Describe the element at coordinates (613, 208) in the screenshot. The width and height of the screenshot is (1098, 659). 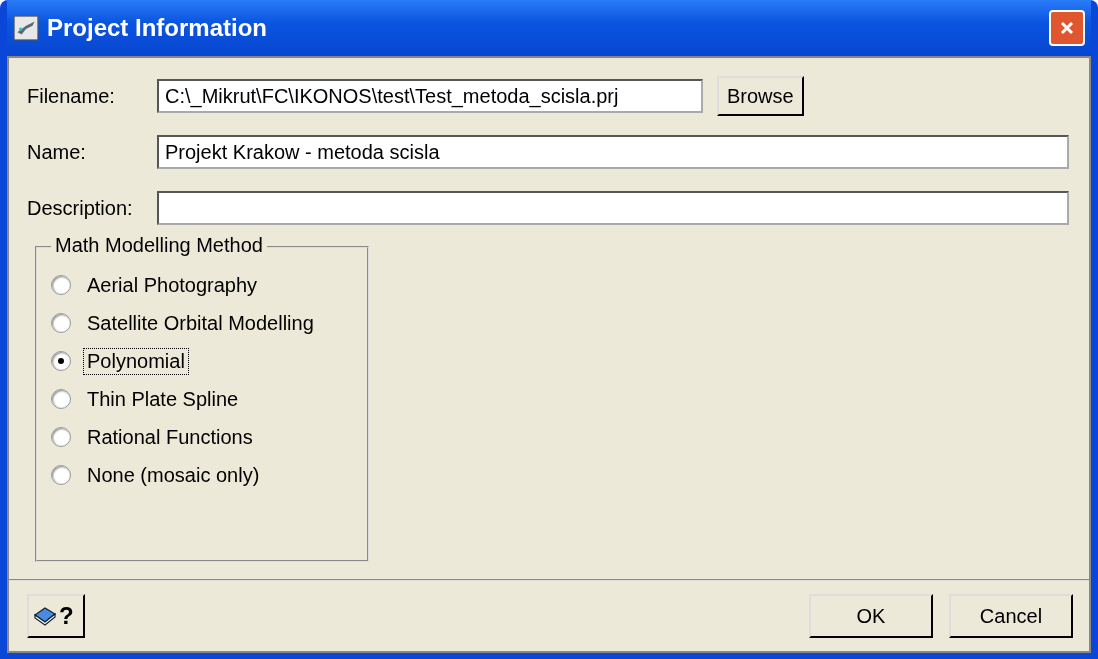
I see `text-field` at that location.